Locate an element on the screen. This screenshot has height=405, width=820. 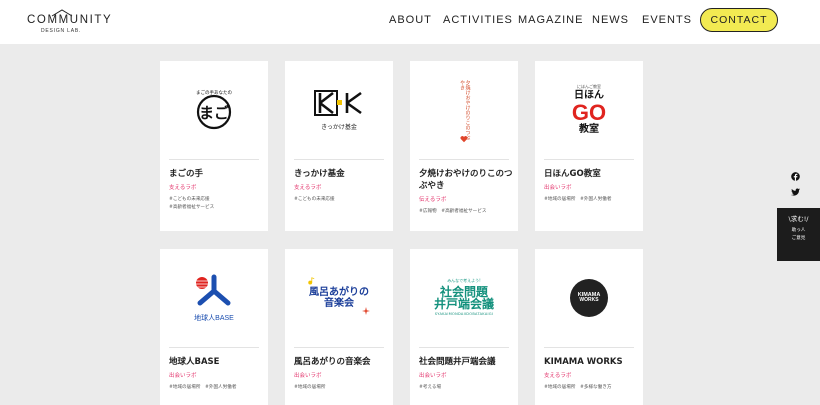
card-tag: #広報物 #高齢者福祉サービス is located at coordinates (453, 211).